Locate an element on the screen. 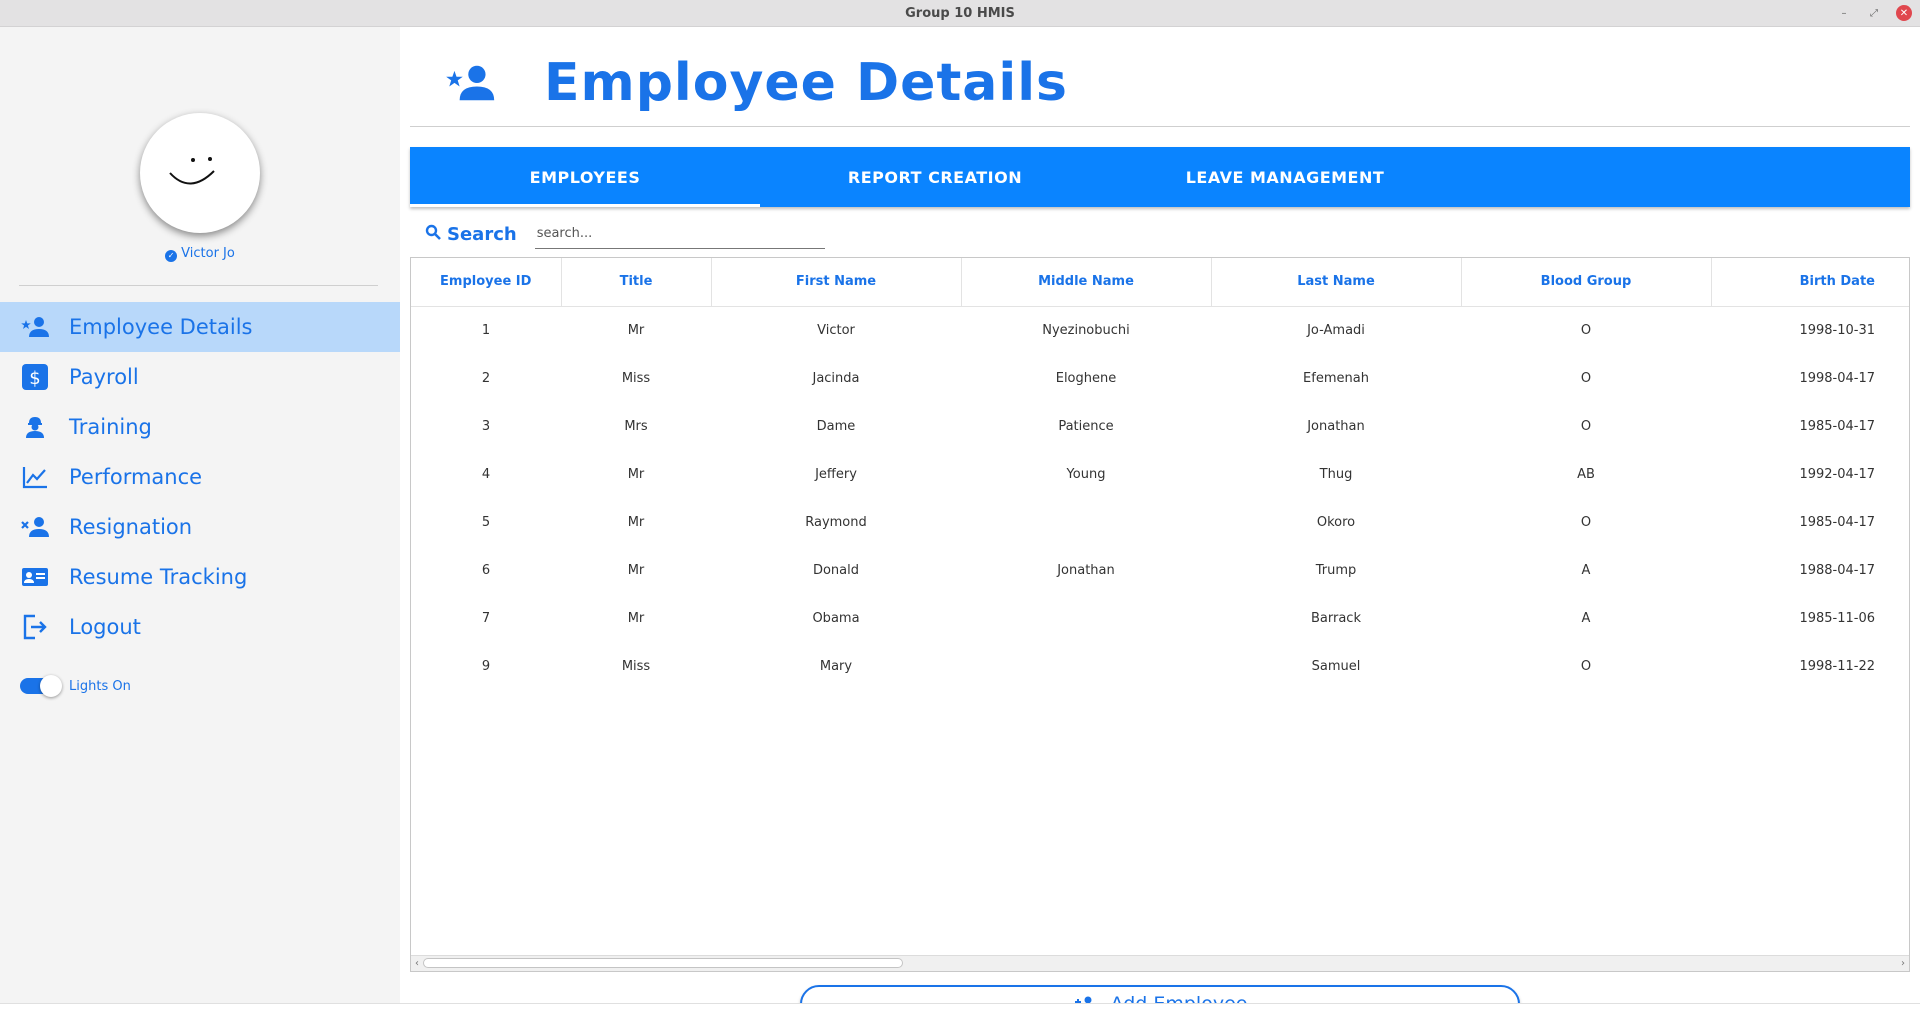  scrollbar-thumb is located at coordinates (663, 963).